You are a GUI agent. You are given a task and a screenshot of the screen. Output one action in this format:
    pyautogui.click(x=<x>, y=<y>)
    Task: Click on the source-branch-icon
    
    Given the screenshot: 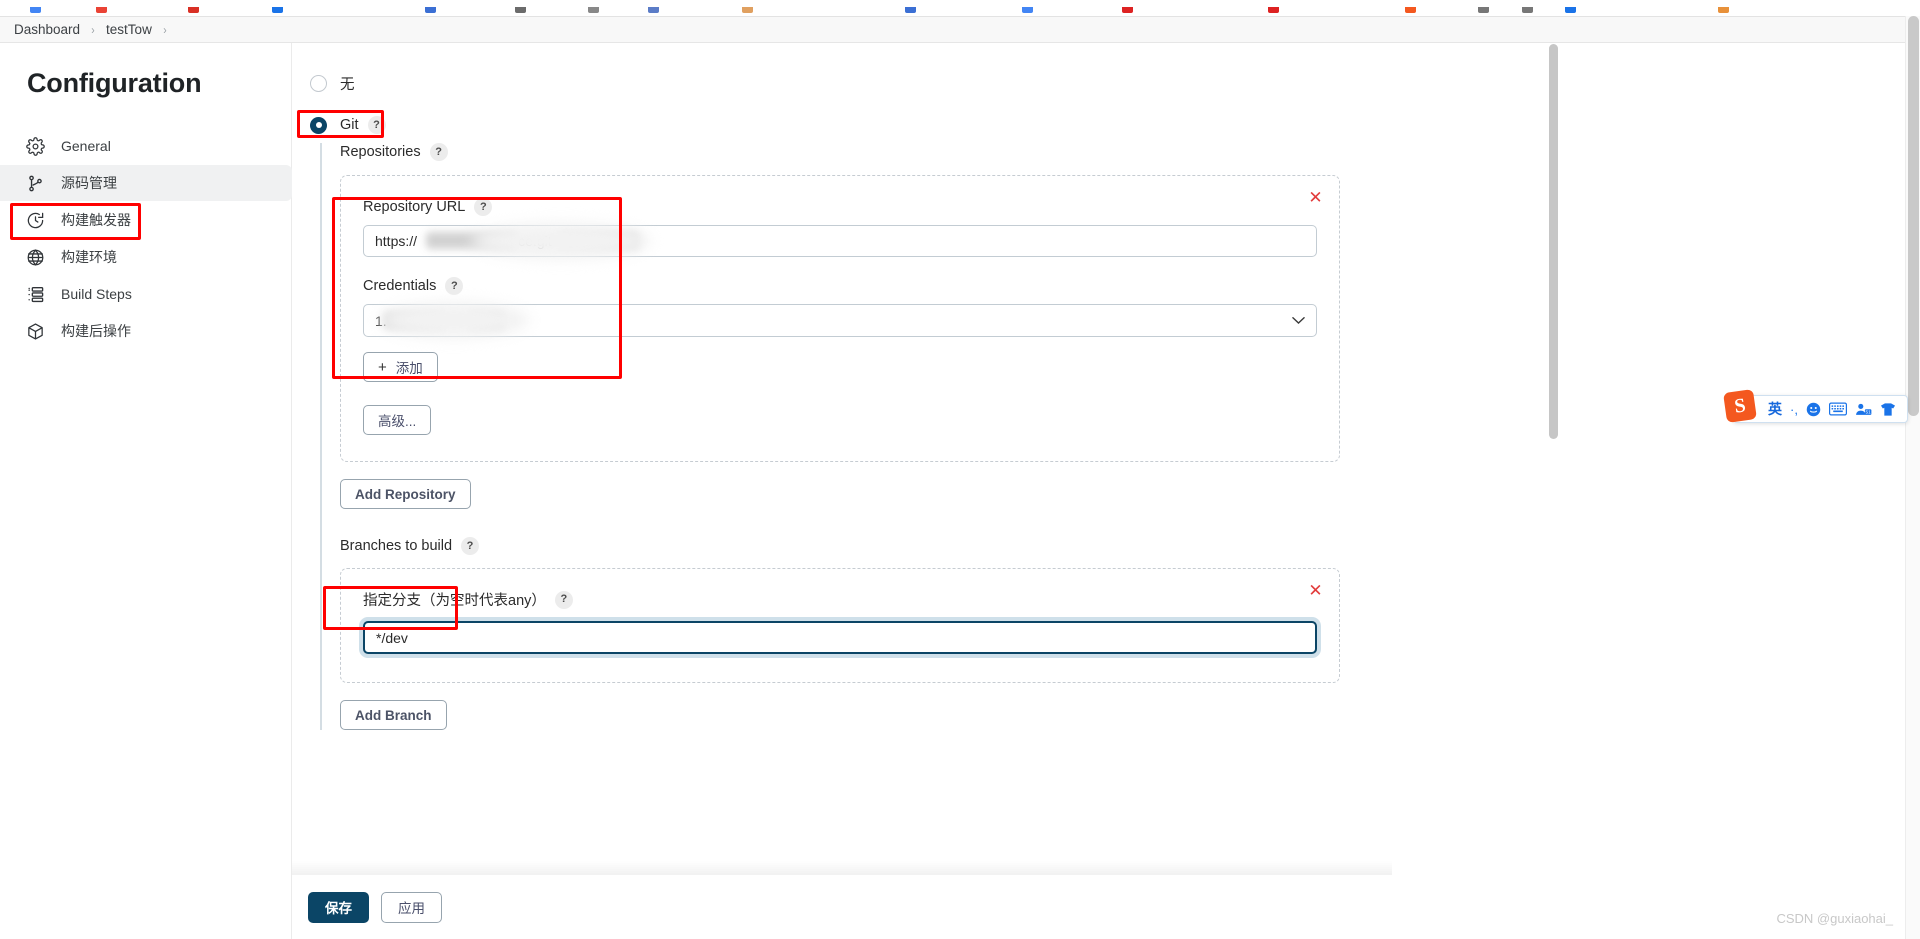 What is the action you would take?
    pyautogui.click(x=35, y=183)
    